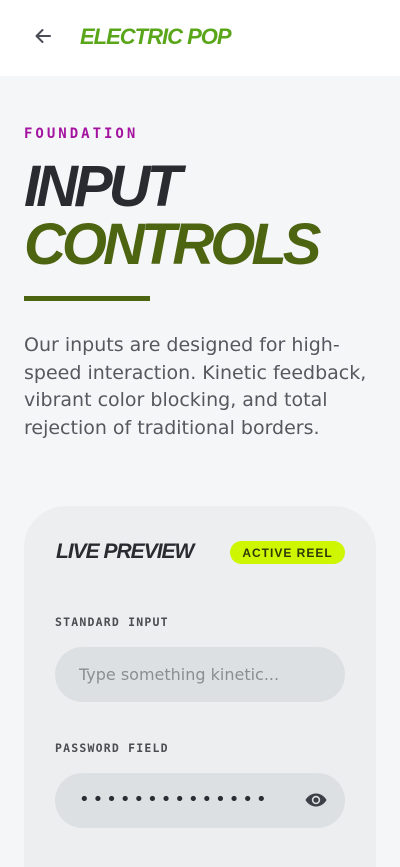  I want to click on eye-icon, so click(316, 800).